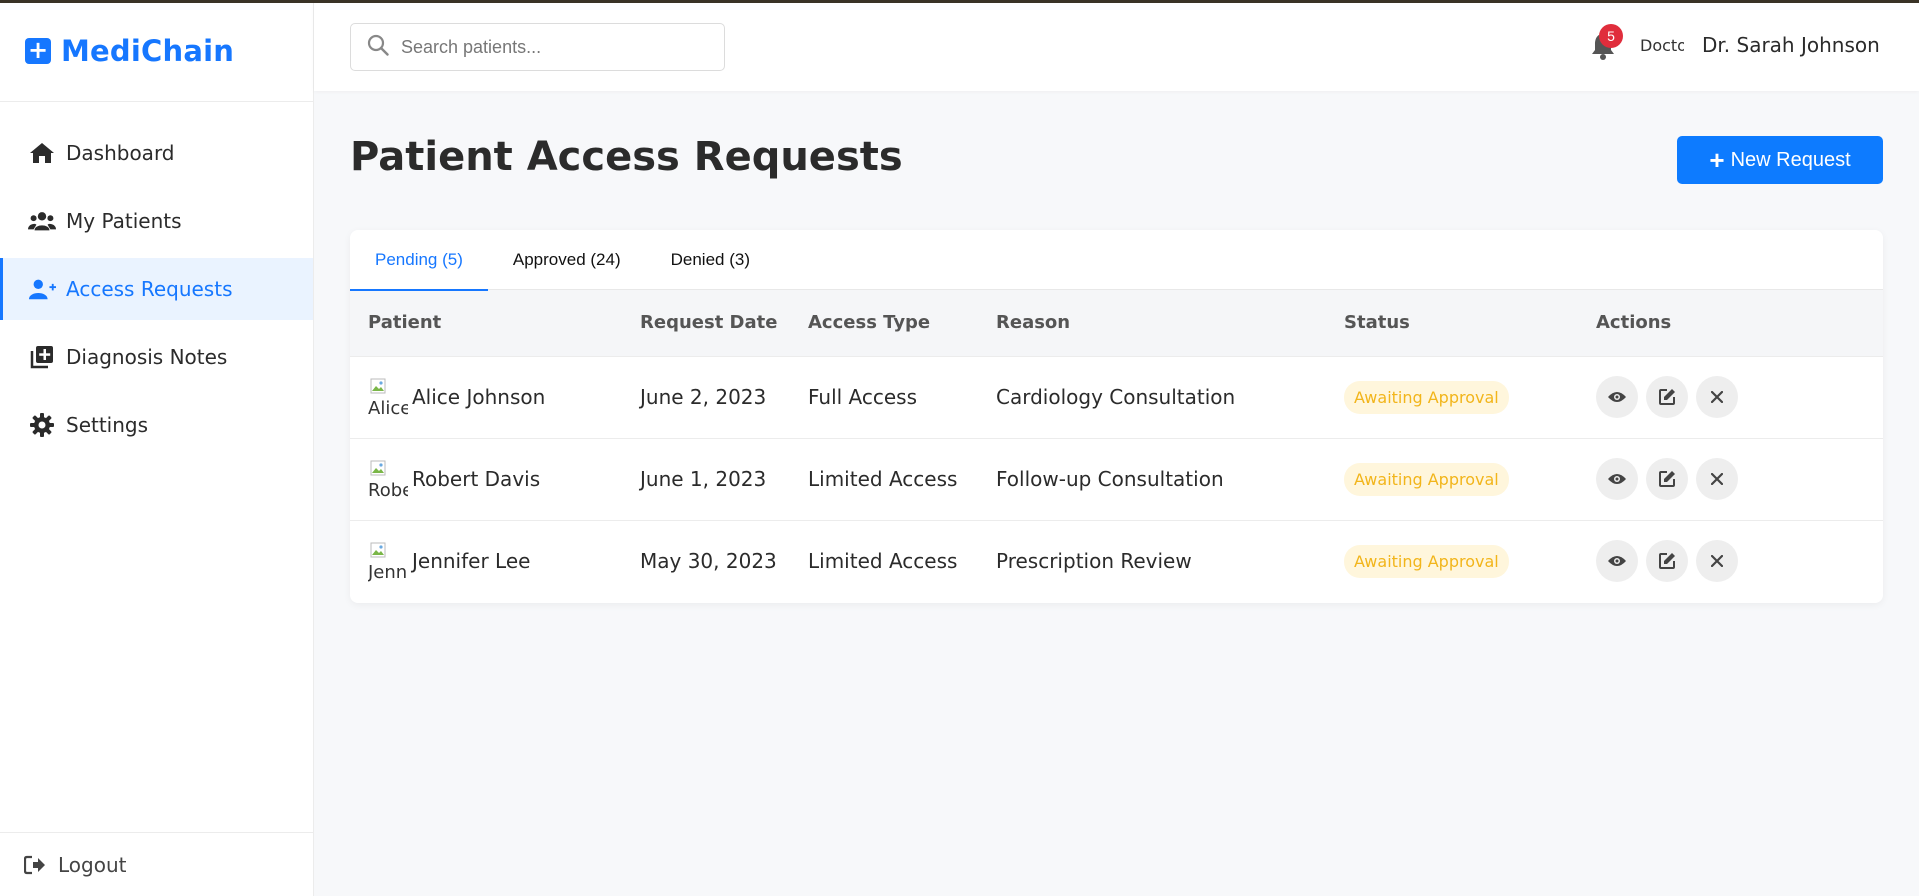 This screenshot has width=1919, height=896. What do you see at coordinates (1634, 323) in the screenshot?
I see `column-header-actions: Actions` at bounding box center [1634, 323].